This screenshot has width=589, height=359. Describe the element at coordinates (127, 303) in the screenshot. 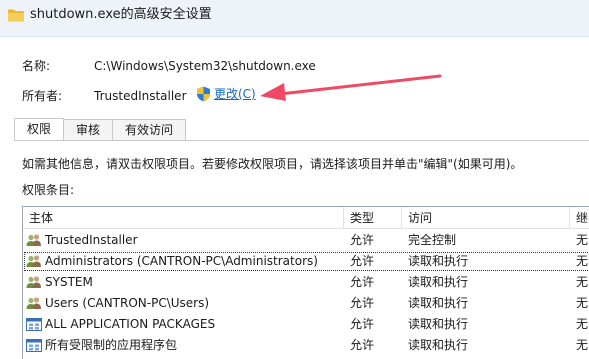

I see `principal-cell: Users (CANTRON-PC\Users)` at that location.